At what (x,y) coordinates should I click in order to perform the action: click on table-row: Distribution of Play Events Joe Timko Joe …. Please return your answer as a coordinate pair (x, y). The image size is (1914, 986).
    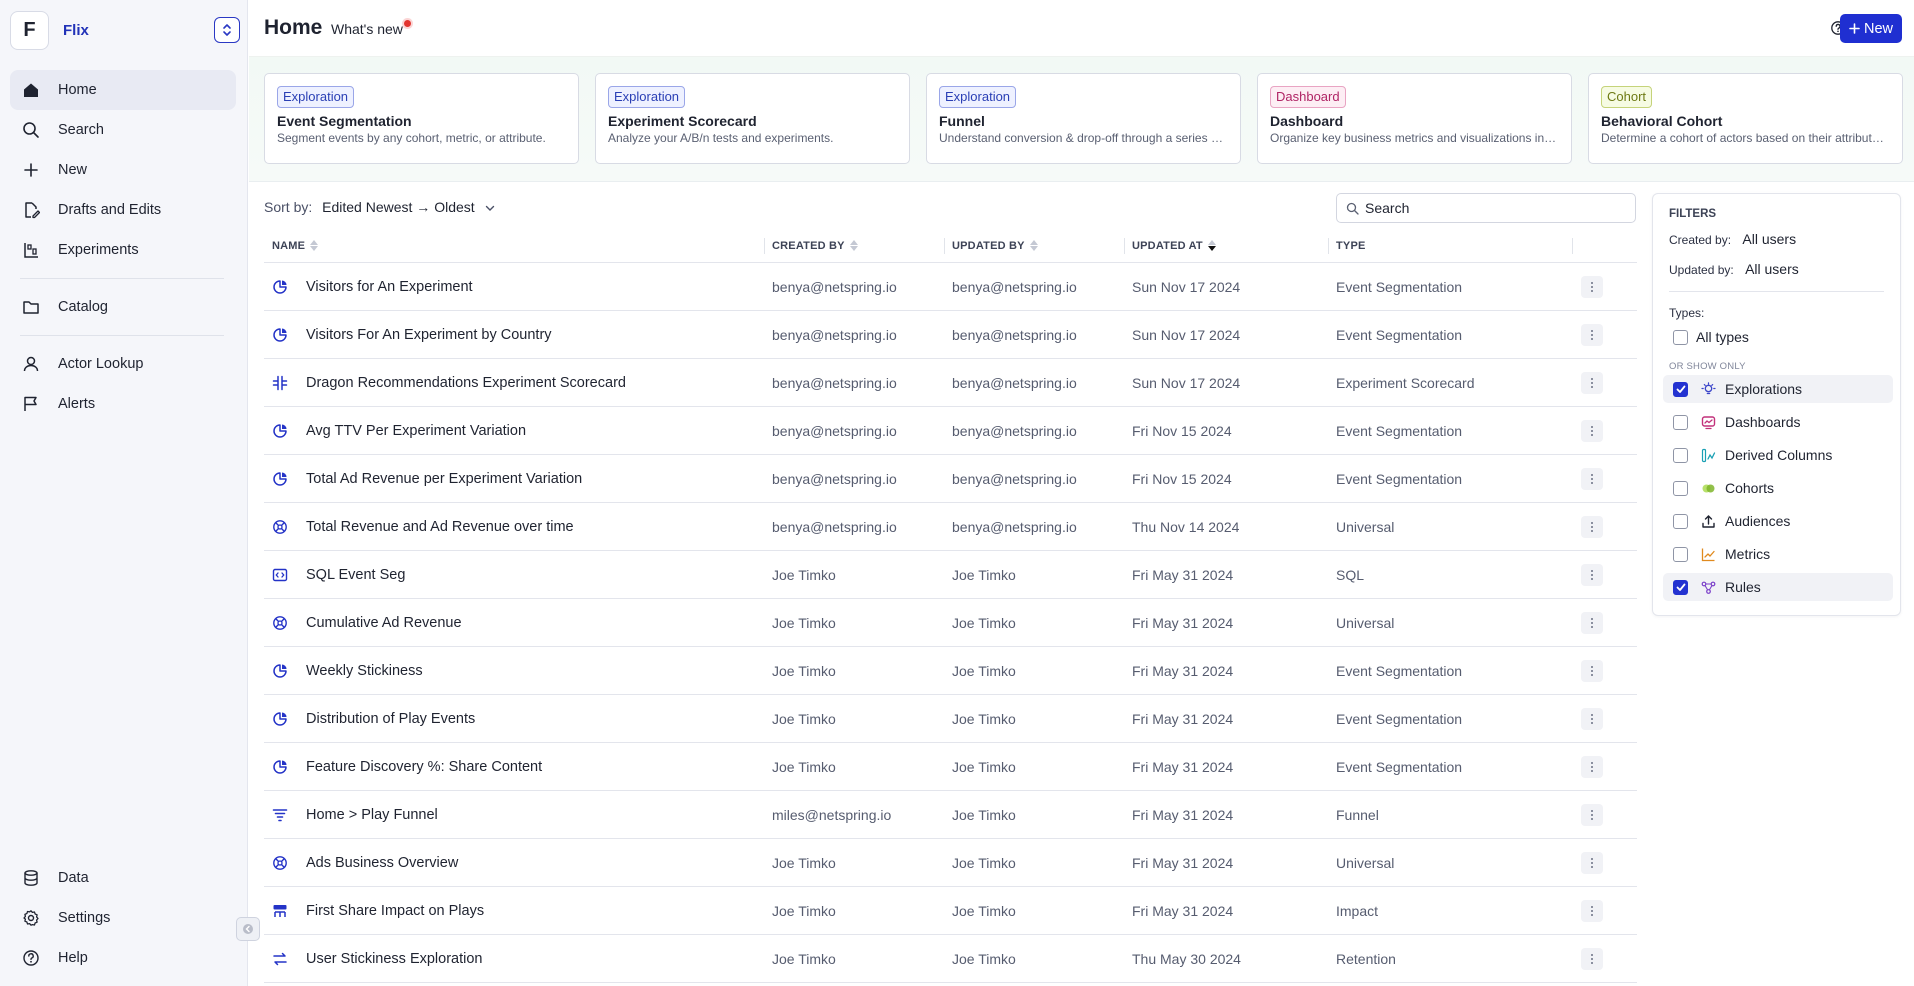
    Looking at the image, I should click on (950, 719).